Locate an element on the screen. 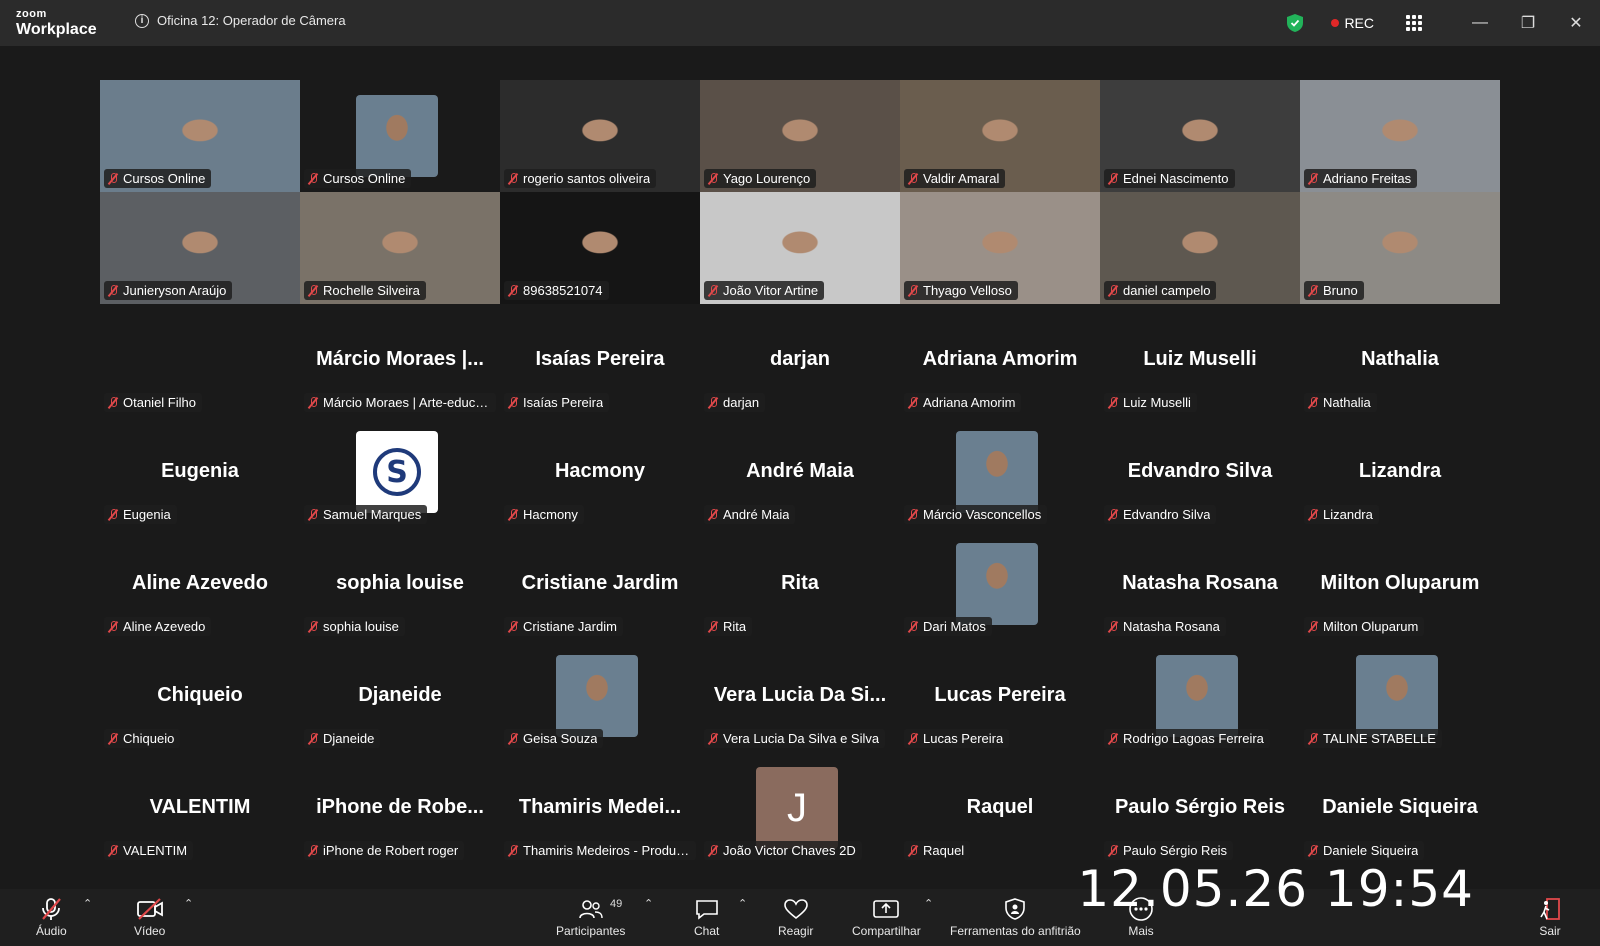  participant-tile: Rodrigo Lagoas Ferreira is located at coordinates (1200, 696).